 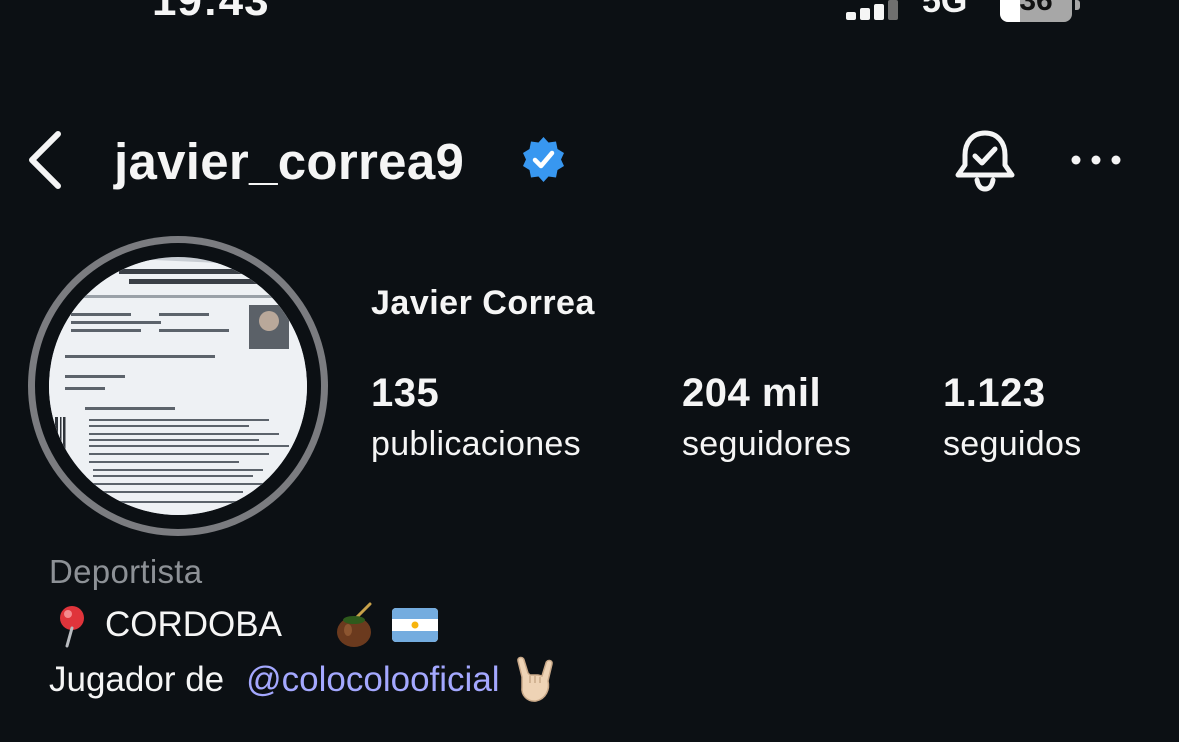 I want to click on argentina-flag-icon, so click(x=414, y=625).